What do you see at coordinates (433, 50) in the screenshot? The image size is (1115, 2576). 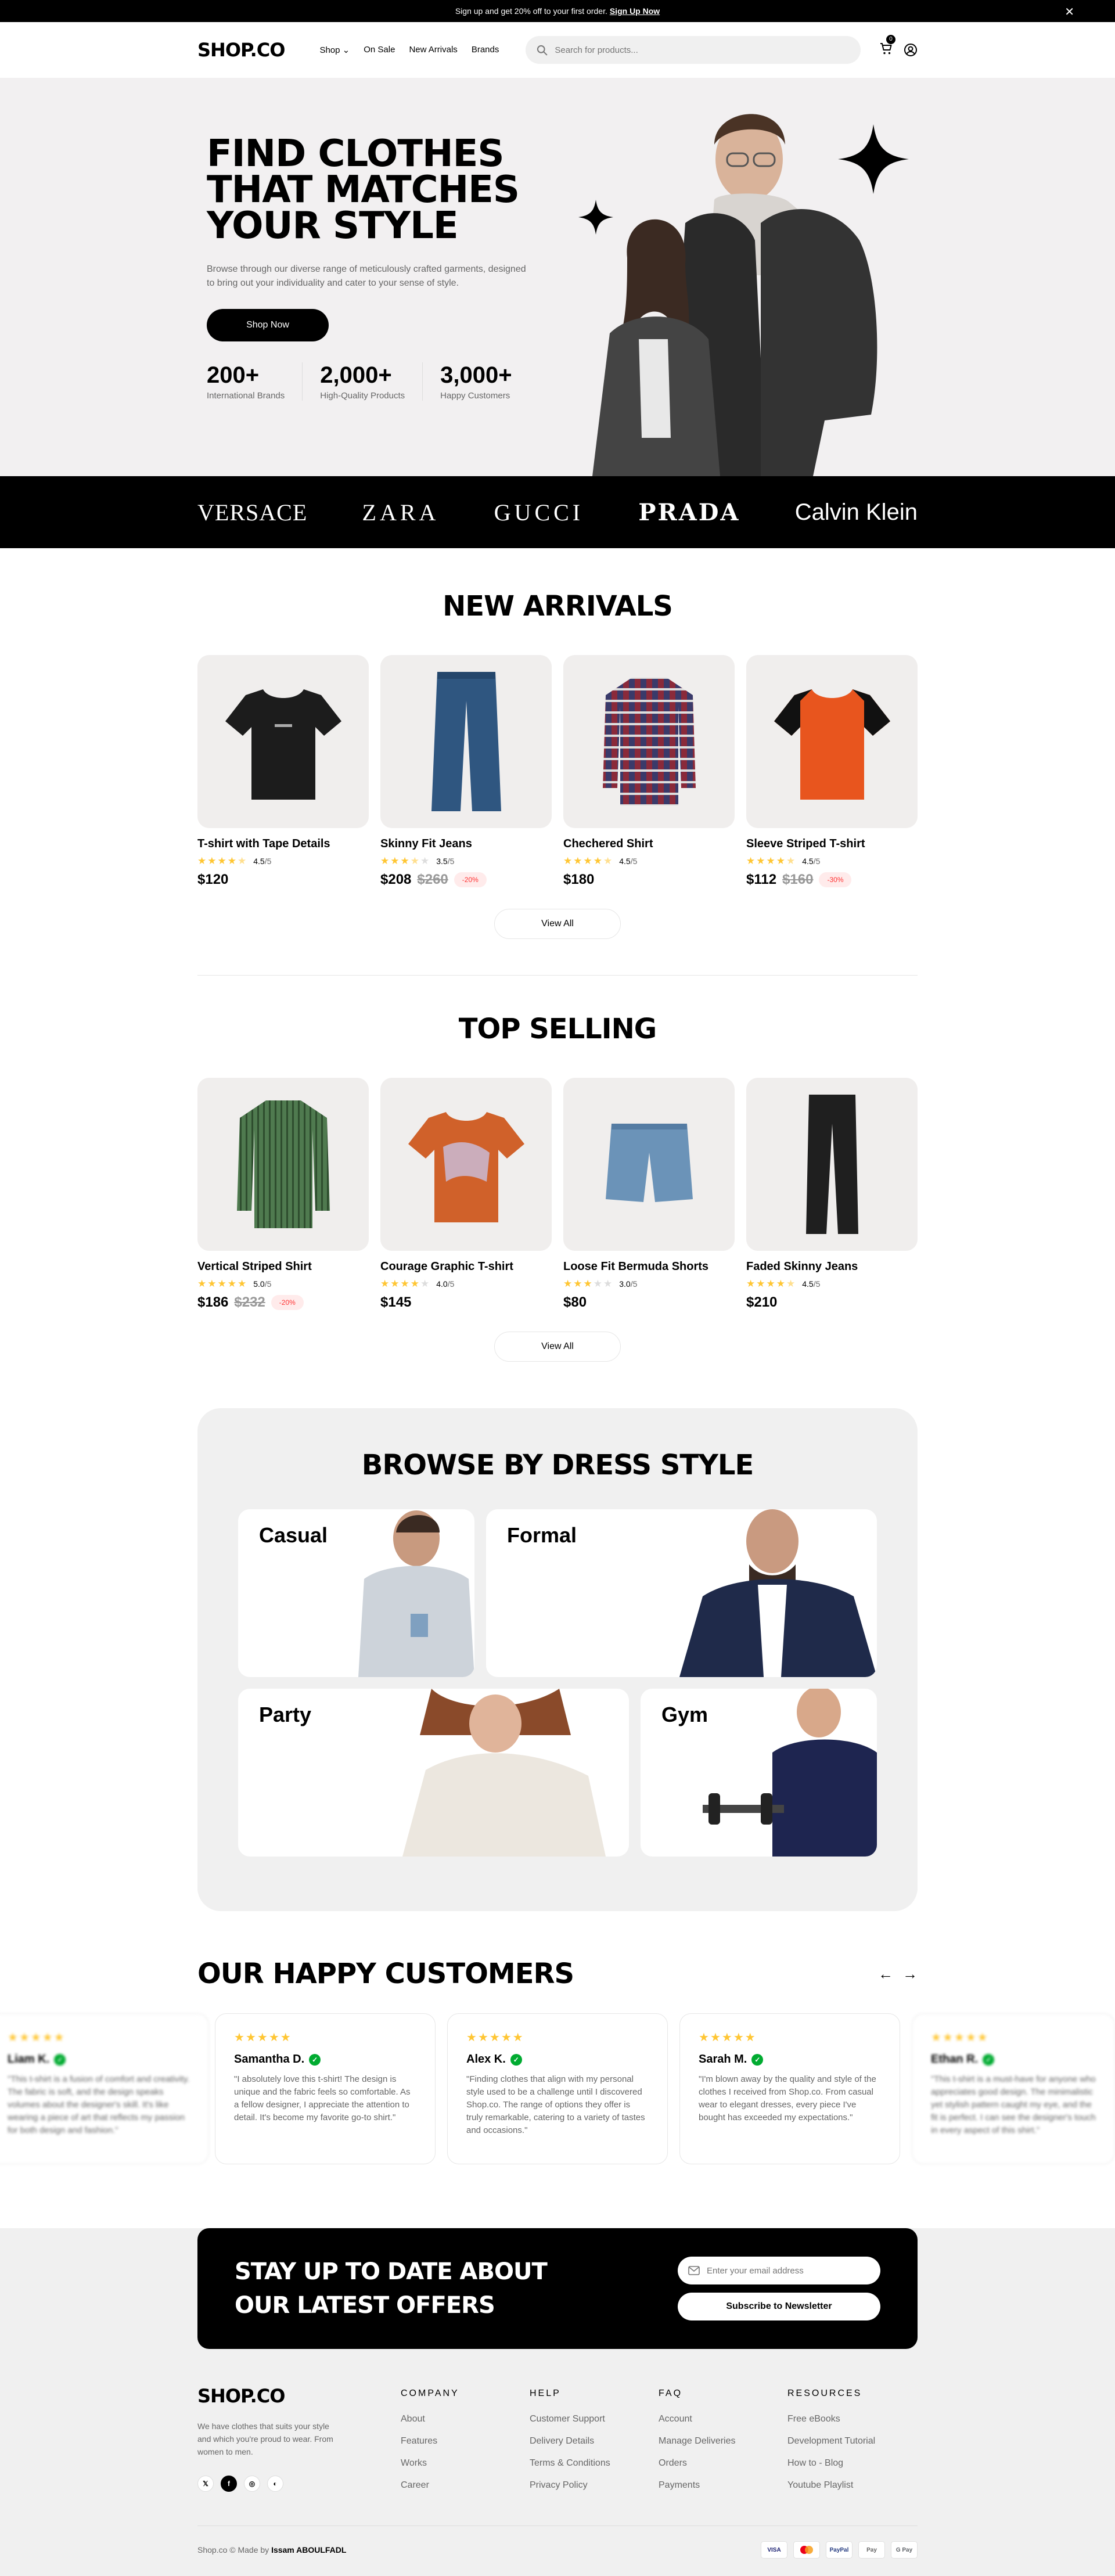 I see `nav-new-arrivals: New Arrivals` at bounding box center [433, 50].